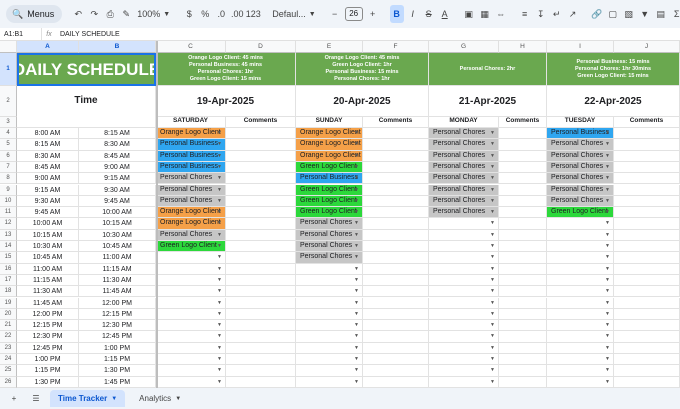 The height and width of the screenshot is (409, 680). What do you see at coordinates (117, 292) in the screenshot?
I see `time-end: 11:45 AM` at bounding box center [117, 292].